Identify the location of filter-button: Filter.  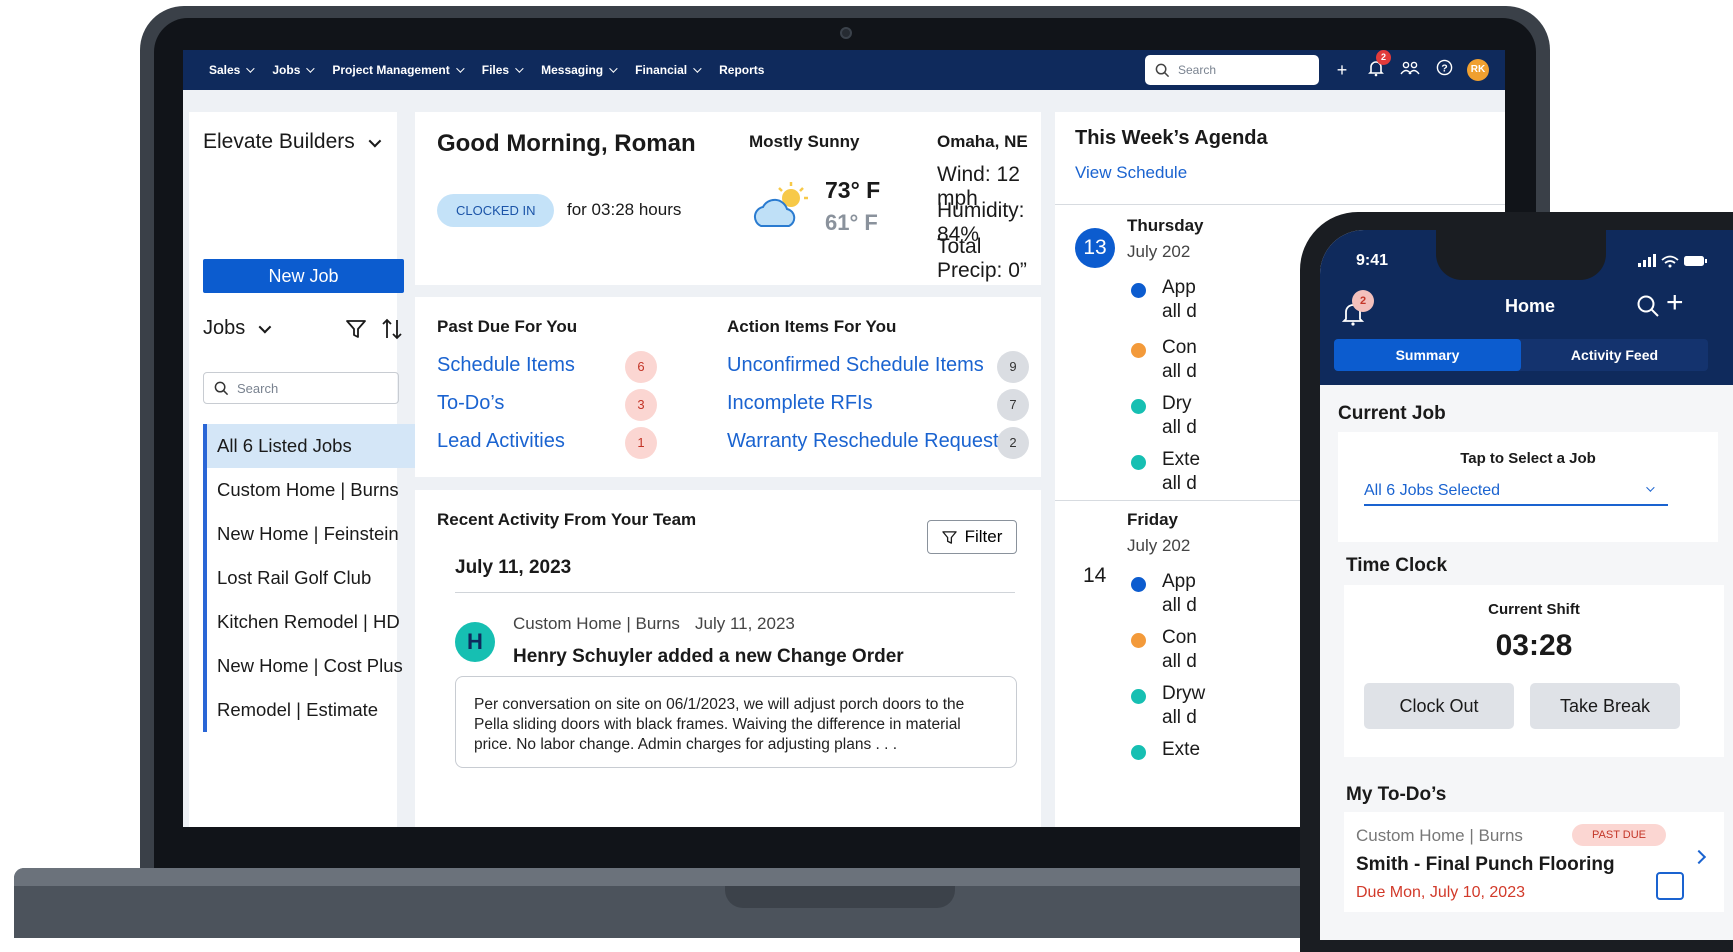
(972, 537).